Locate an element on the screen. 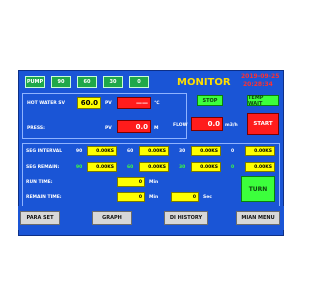  seg-interval-num-60: 60 is located at coordinates (130, 151).